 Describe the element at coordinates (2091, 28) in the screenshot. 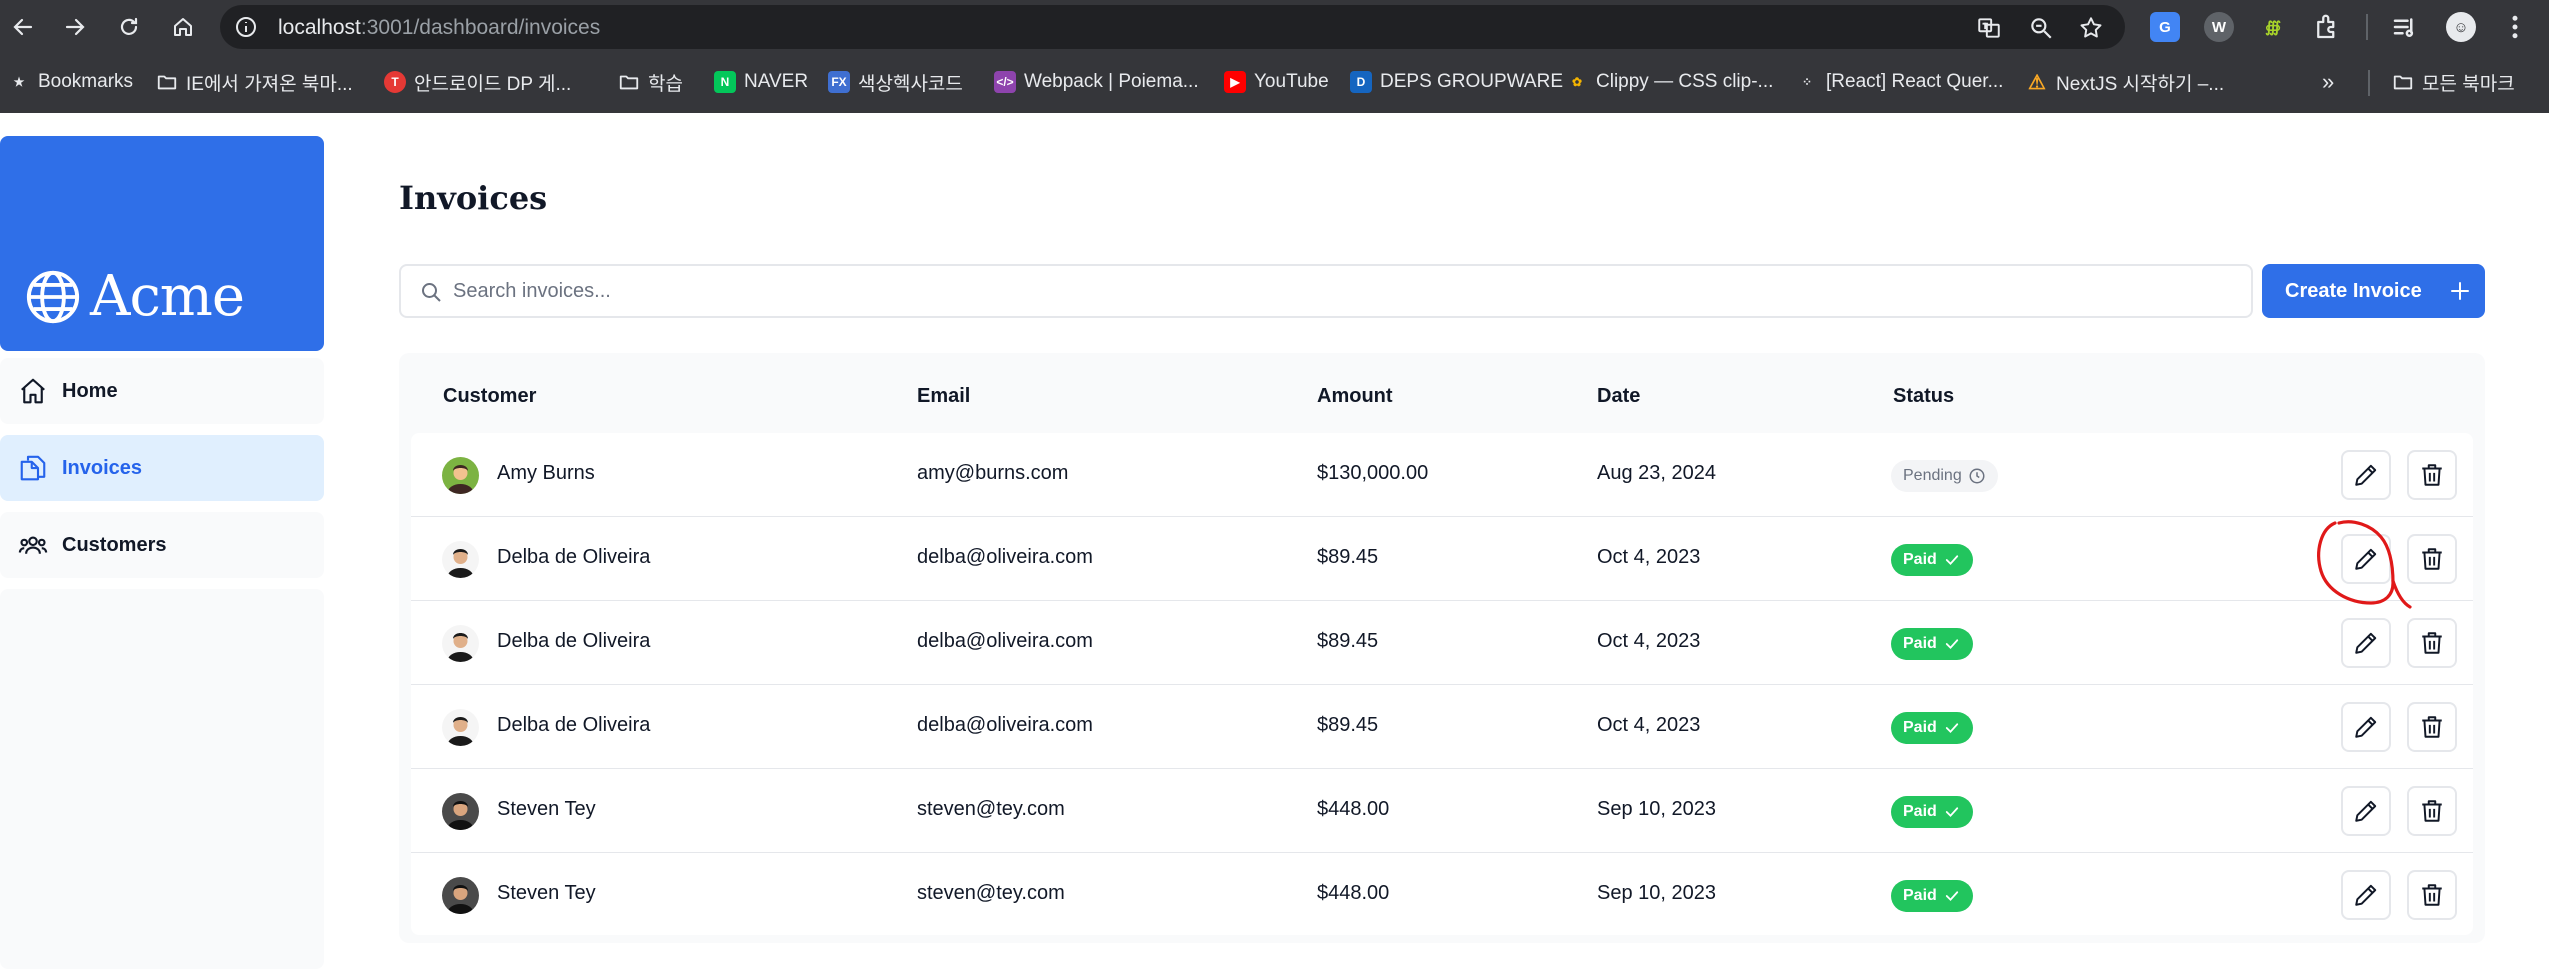

I see `bookmark-star-icon` at that location.